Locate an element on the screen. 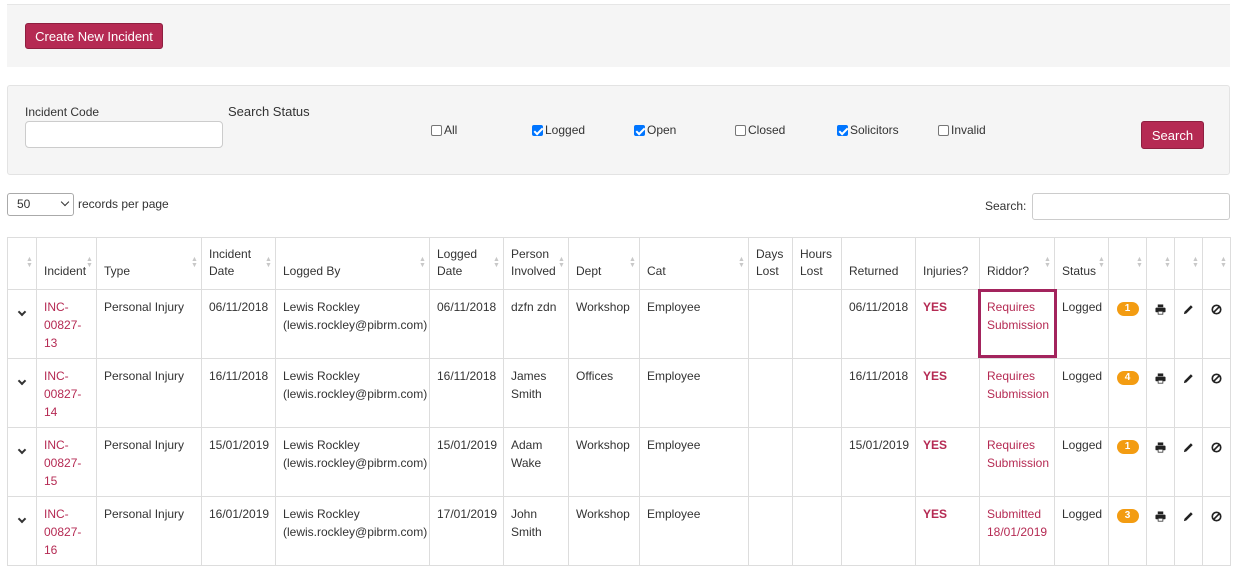 This screenshot has width=1241, height=566. incident-code-input is located at coordinates (124, 134).